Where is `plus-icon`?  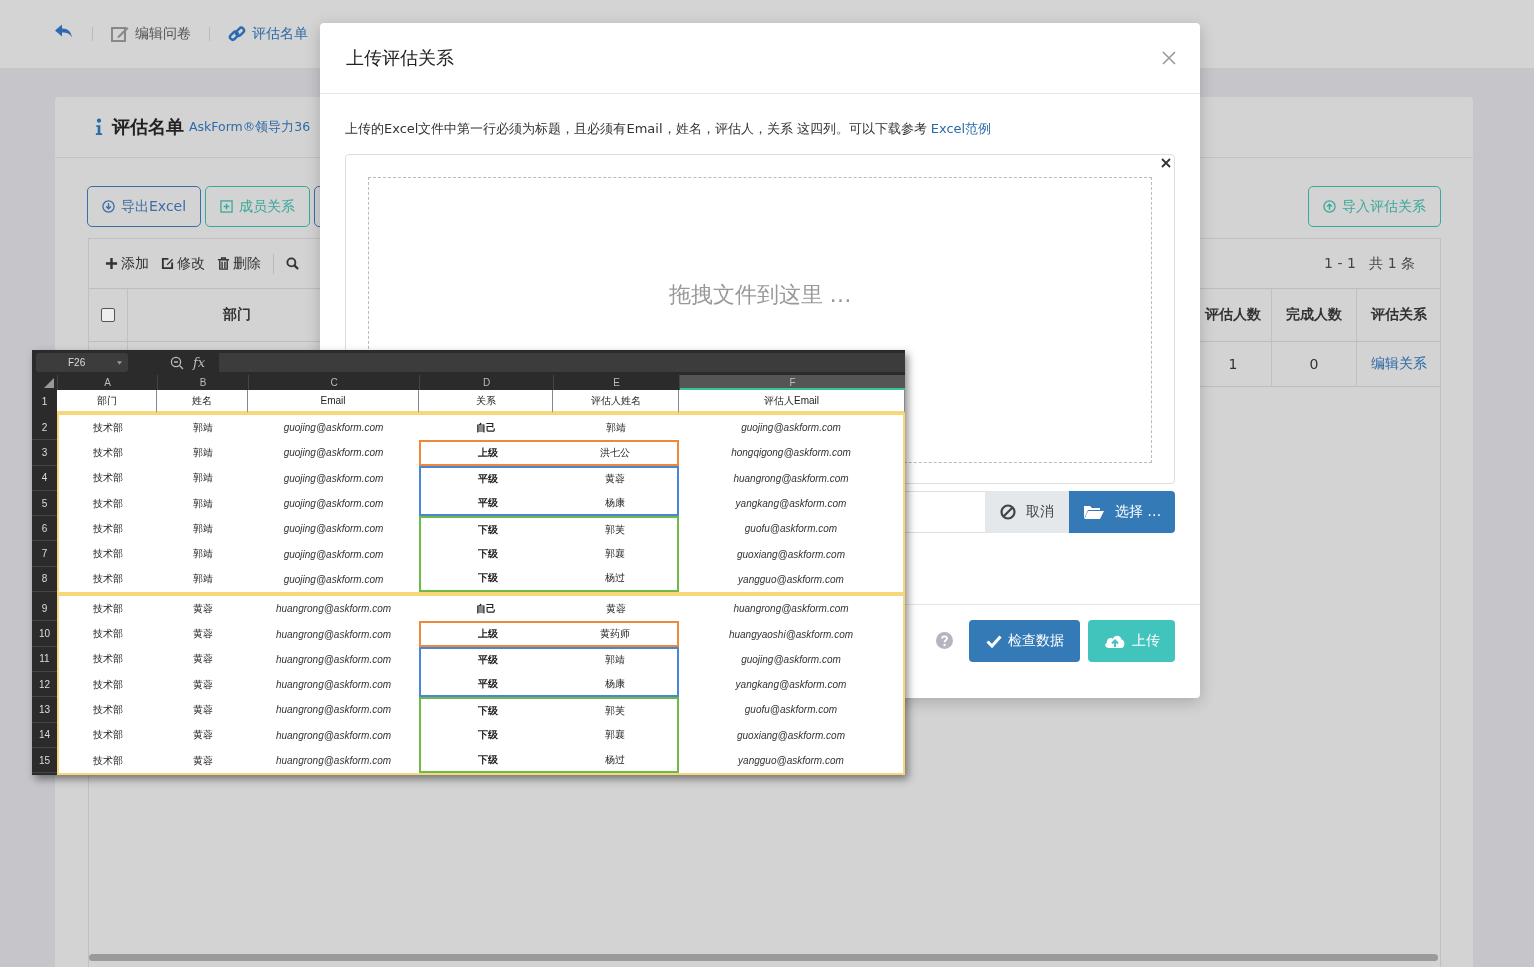
plus-icon is located at coordinates (111, 263).